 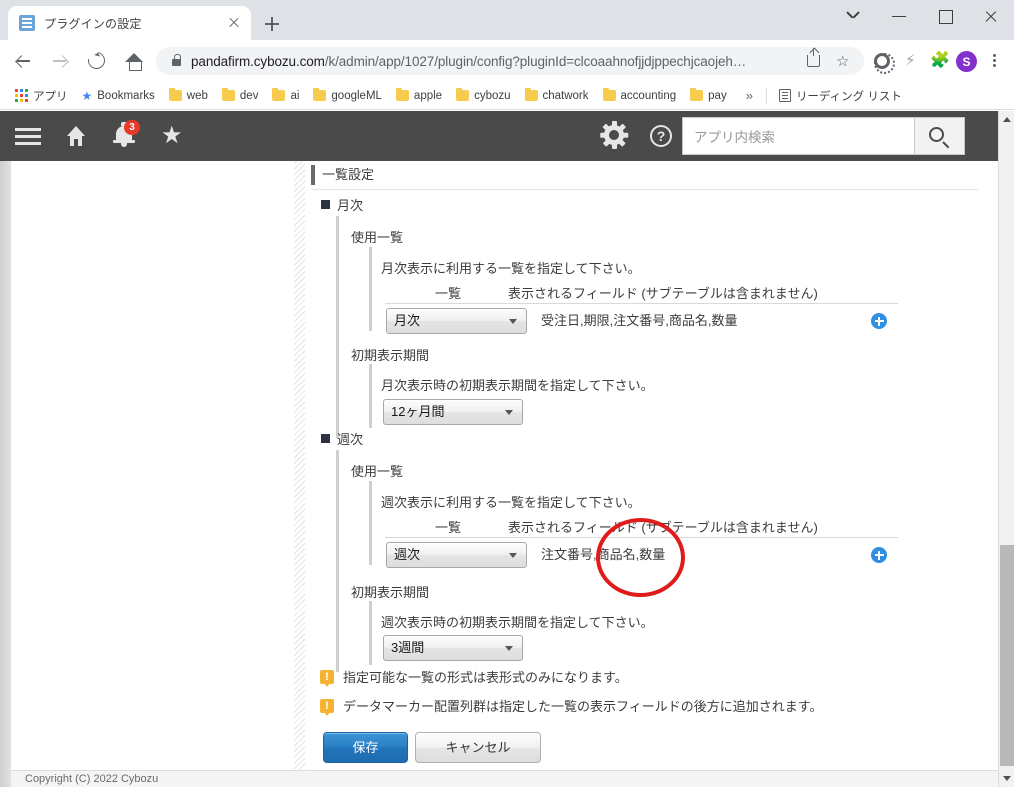 What do you see at coordinates (708, 96) in the screenshot?
I see `bookmark-item-pay: pay` at bounding box center [708, 96].